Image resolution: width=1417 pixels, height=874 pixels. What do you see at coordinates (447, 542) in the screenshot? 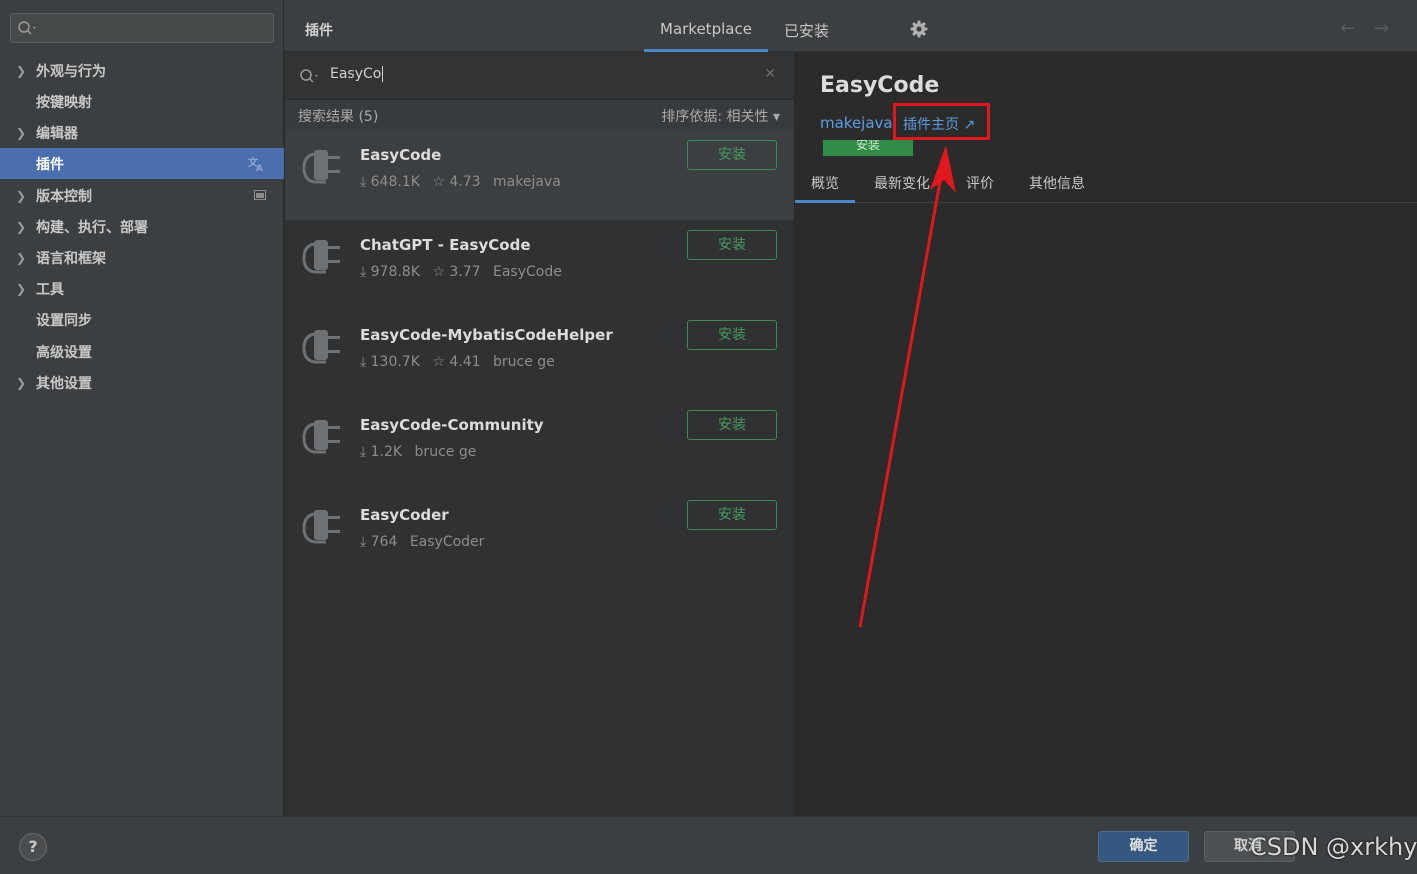
I see `plugin-vendor: EasyCoder` at bounding box center [447, 542].